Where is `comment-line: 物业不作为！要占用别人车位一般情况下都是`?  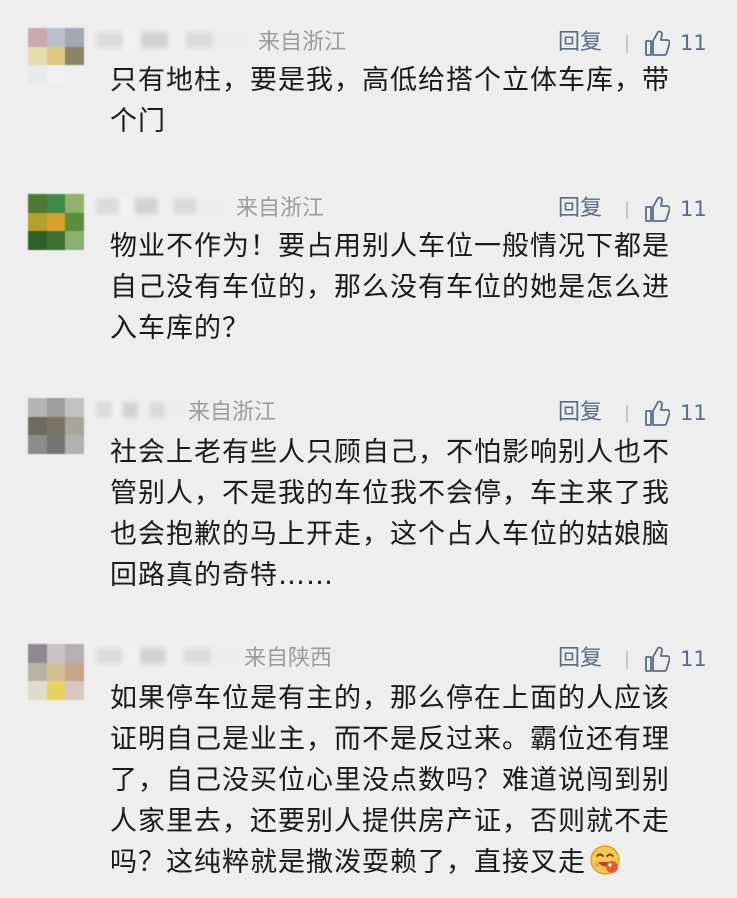 comment-line: 物业不作为！要占用别人车位一般情况下都是 is located at coordinates (390, 246).